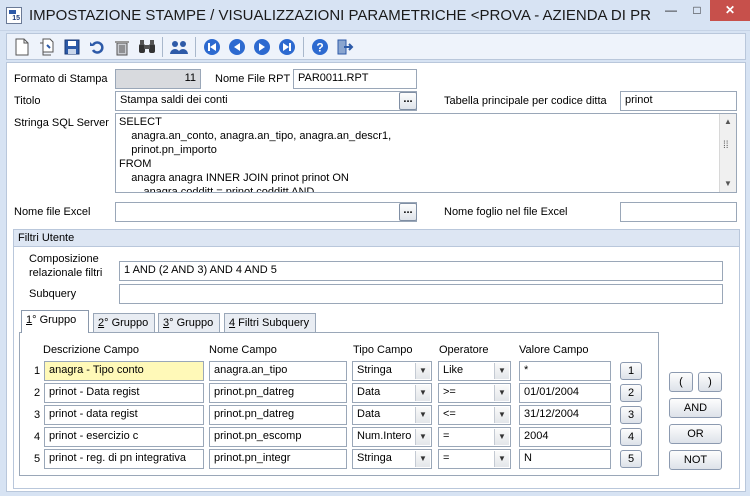 The image size is (750, 496). Describe the element at coordinates (266, 101) in the screenshot. I see `titolo-field: Stampa saldi dei conti` at that location.